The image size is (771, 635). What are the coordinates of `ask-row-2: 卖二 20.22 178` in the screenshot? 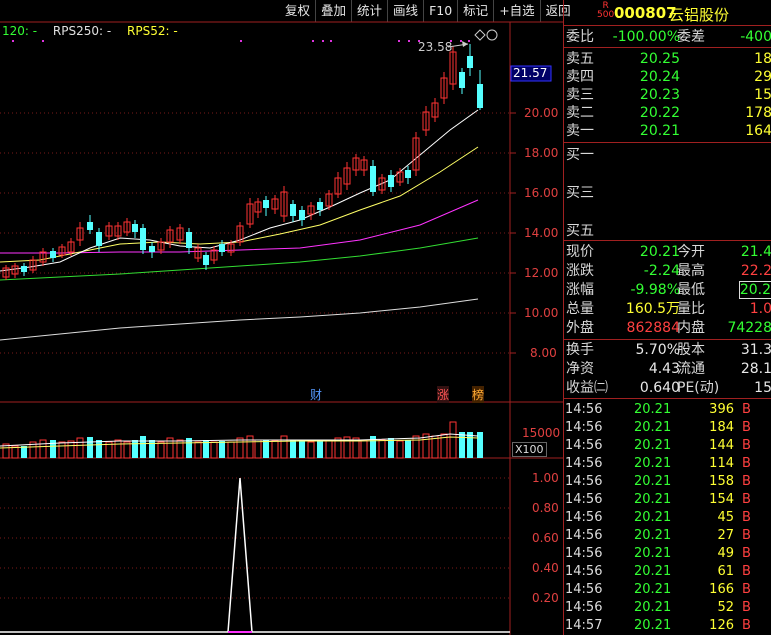 It's located at (667, 113).